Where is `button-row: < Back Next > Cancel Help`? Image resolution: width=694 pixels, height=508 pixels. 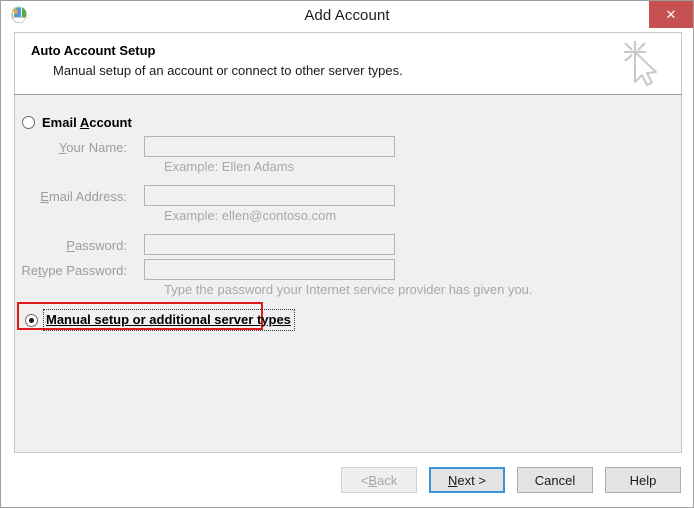
button-row: < Back Next > Cancel Help is located at coordinates (511, 480).